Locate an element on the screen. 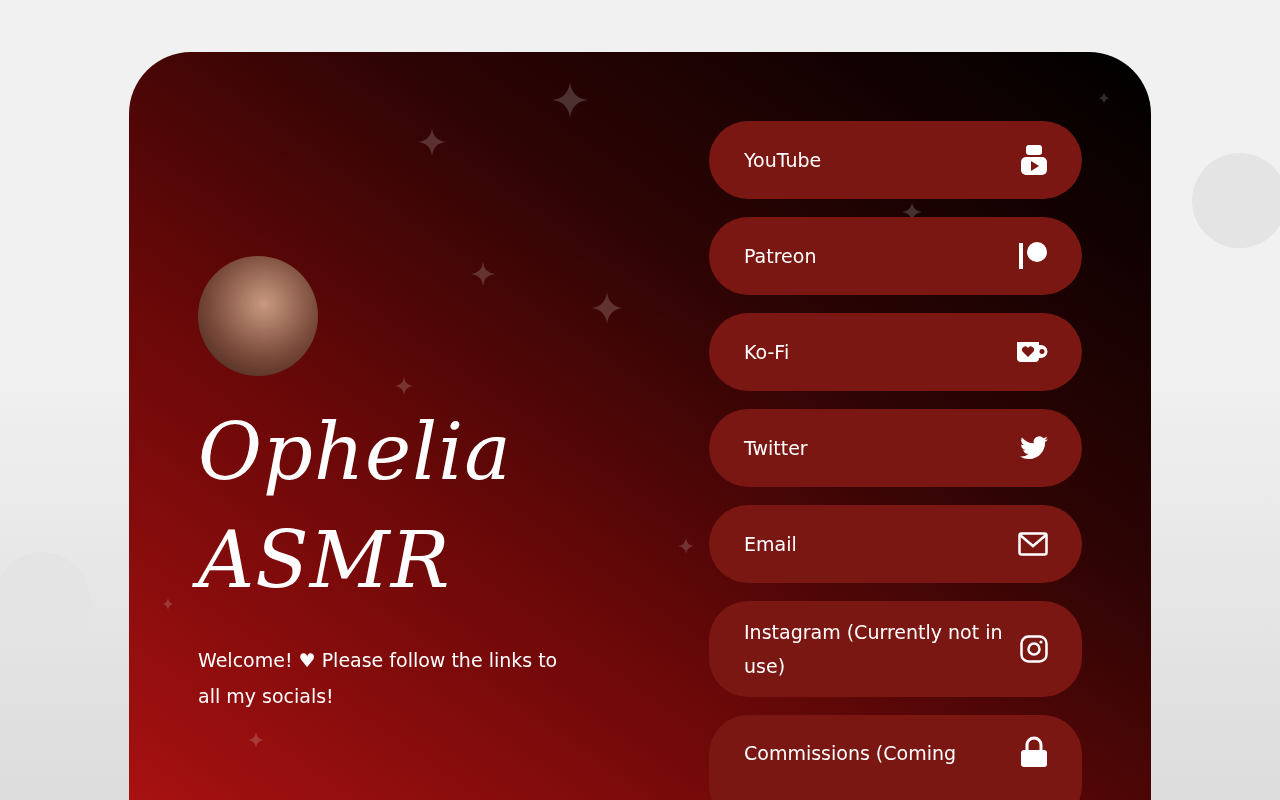 The height and width of the screenshot is (800, 1280). instagram-icon is located at coordinates (1034, 649).